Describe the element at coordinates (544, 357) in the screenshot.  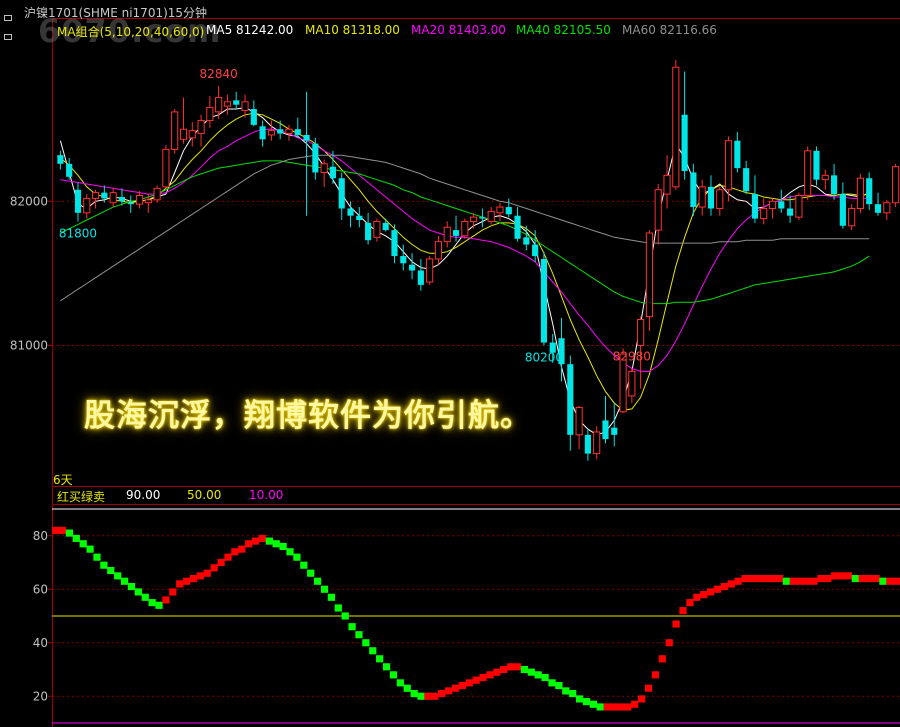
I see `low-price-label: 80200` at that location.